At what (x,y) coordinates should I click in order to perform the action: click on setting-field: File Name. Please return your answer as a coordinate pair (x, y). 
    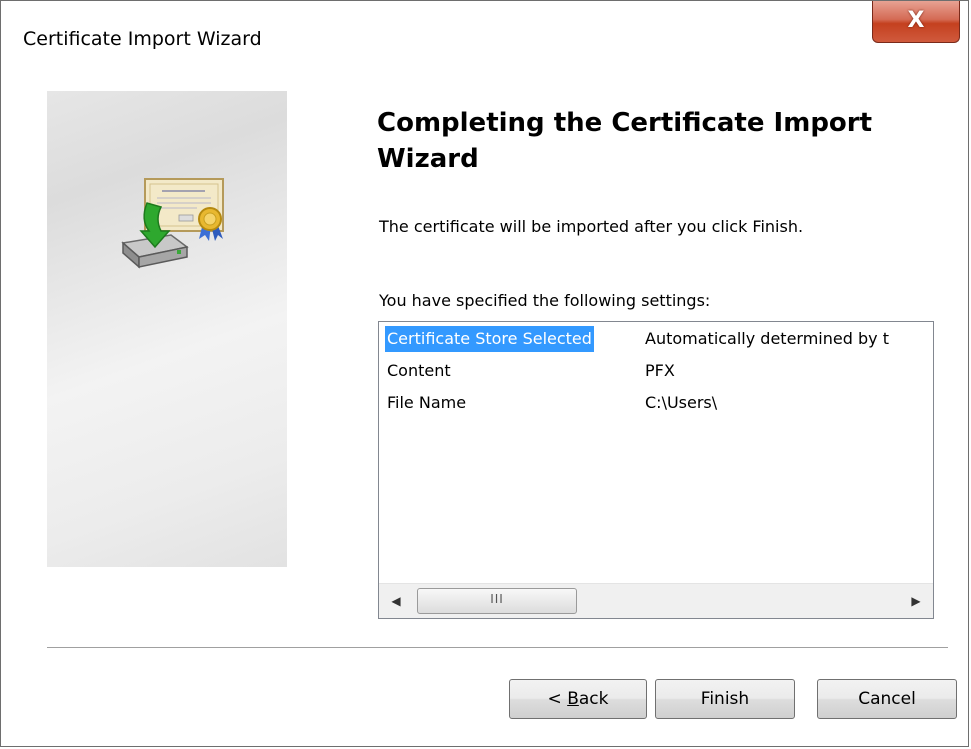
    Looking at the image, I should click on (427, 402).